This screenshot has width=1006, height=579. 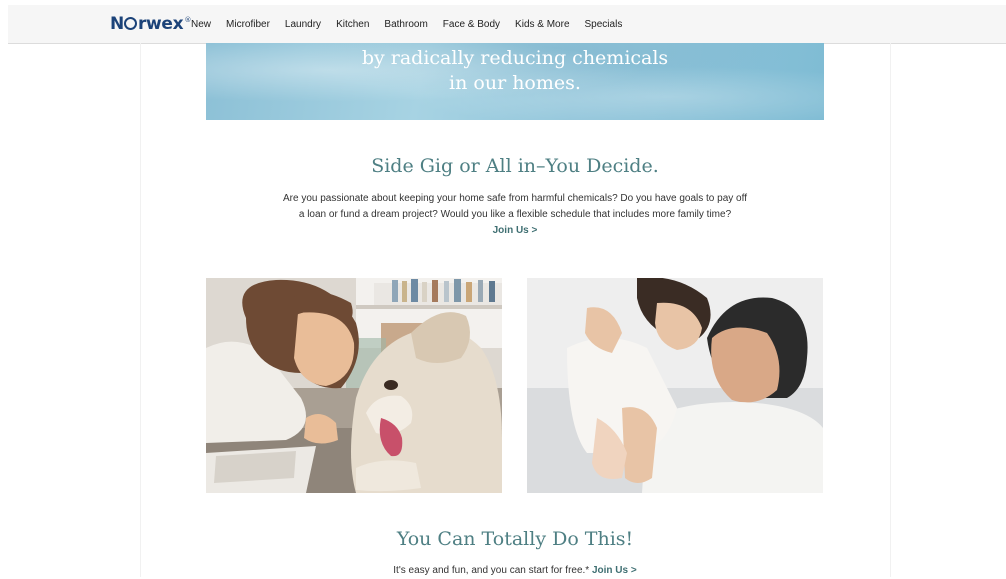 I want to click on side-gig-heading: Side Gig or All in–You Decide., so click(x=515, y=166).